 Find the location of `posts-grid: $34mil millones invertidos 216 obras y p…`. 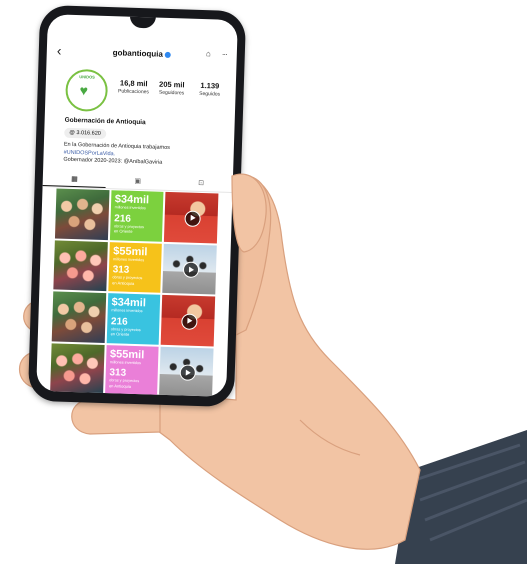

posts-grid: $34mil millones invertidos 216 obras y p… is located at coordinates (134, 292).